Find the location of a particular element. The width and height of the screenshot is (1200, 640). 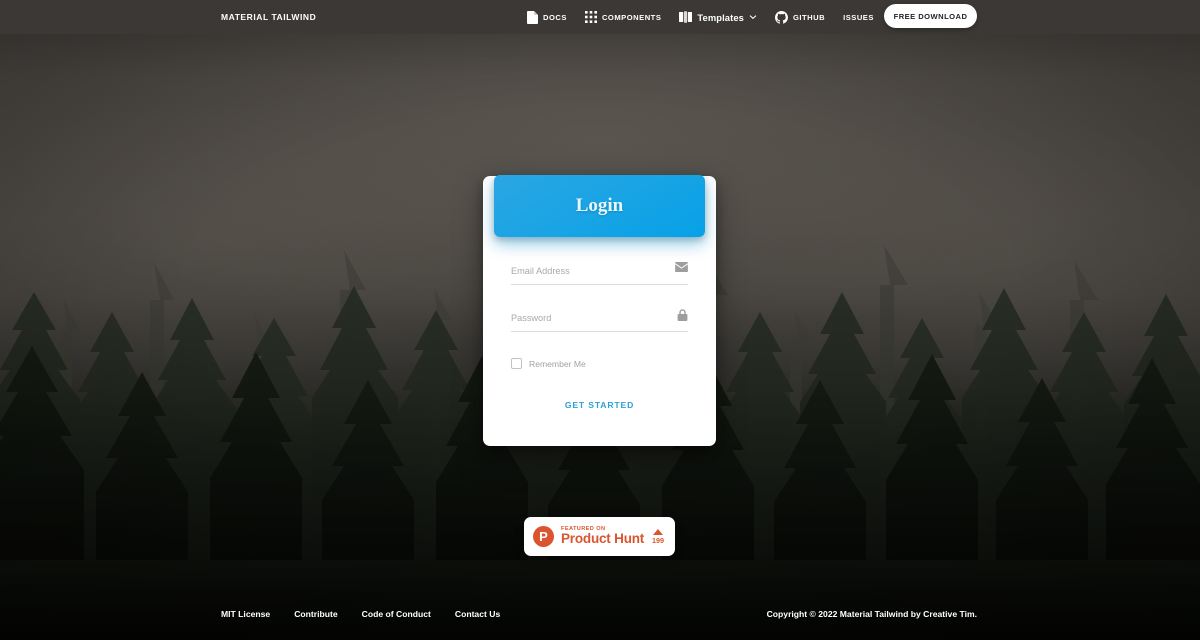

get-started-button: GET STARTED is located at coordinates (599, 405).